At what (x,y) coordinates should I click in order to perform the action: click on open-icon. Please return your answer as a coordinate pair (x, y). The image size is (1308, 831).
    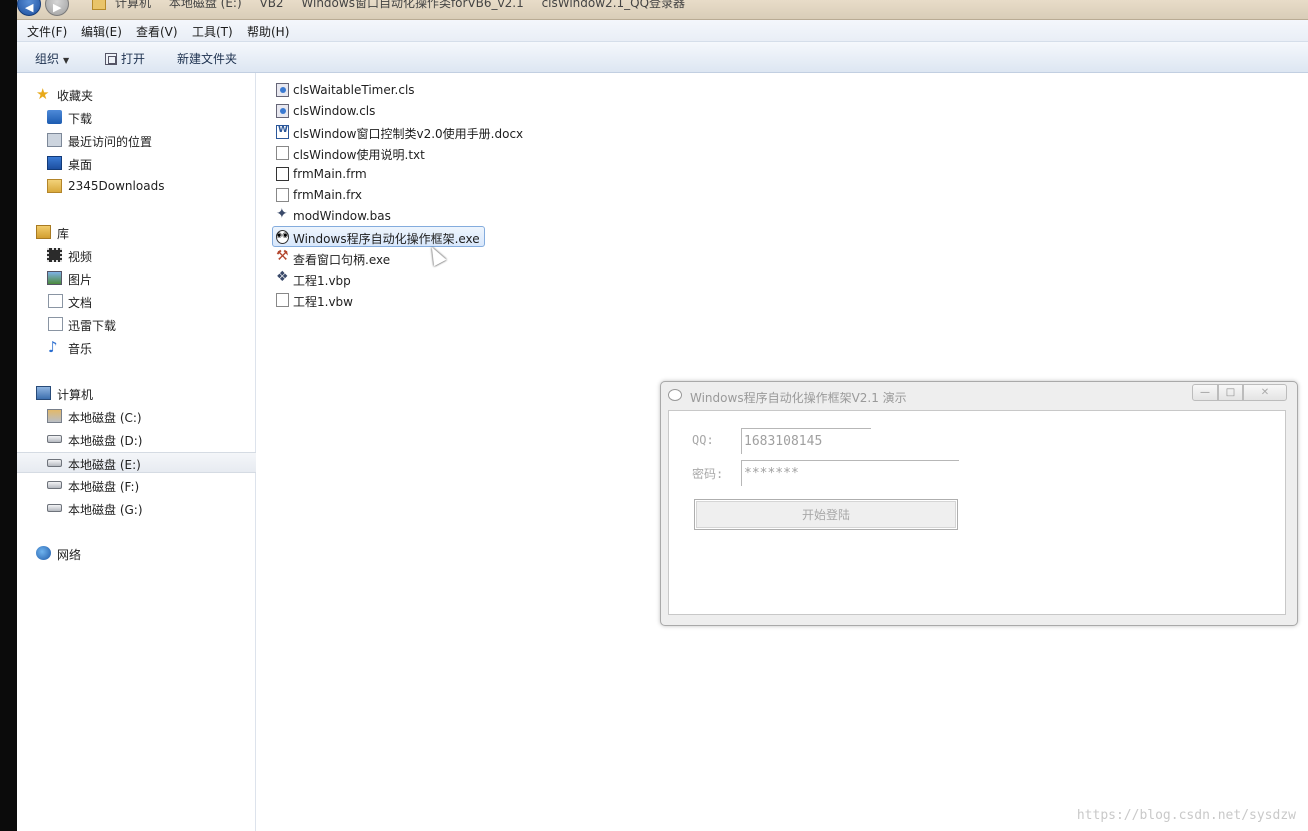
    Looking at the image, I should click on (111, 59).